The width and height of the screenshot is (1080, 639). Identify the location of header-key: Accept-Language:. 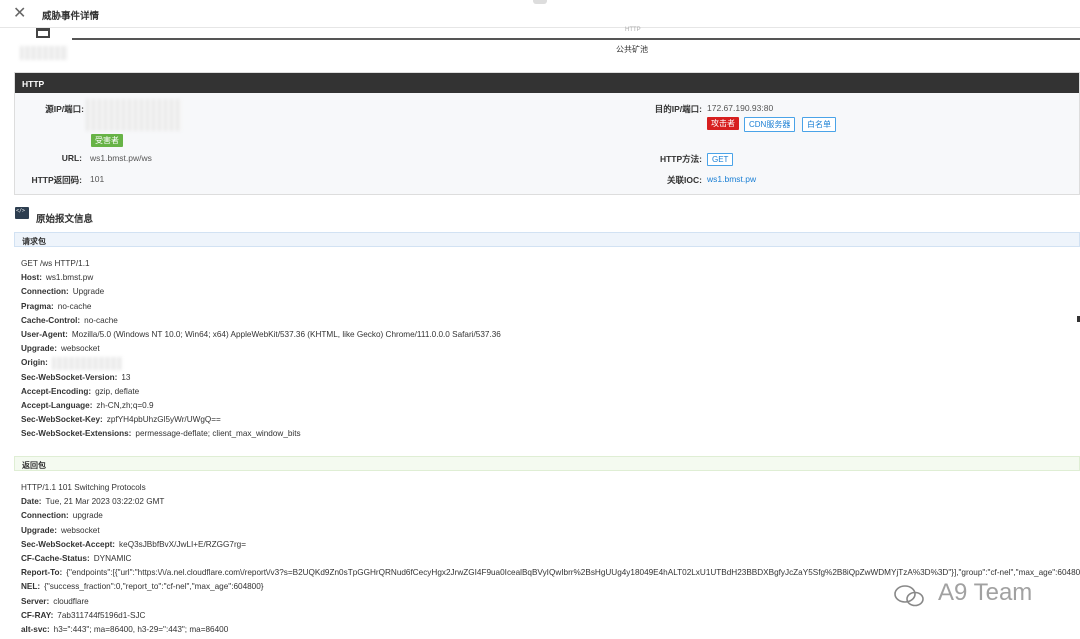
(57, 405).